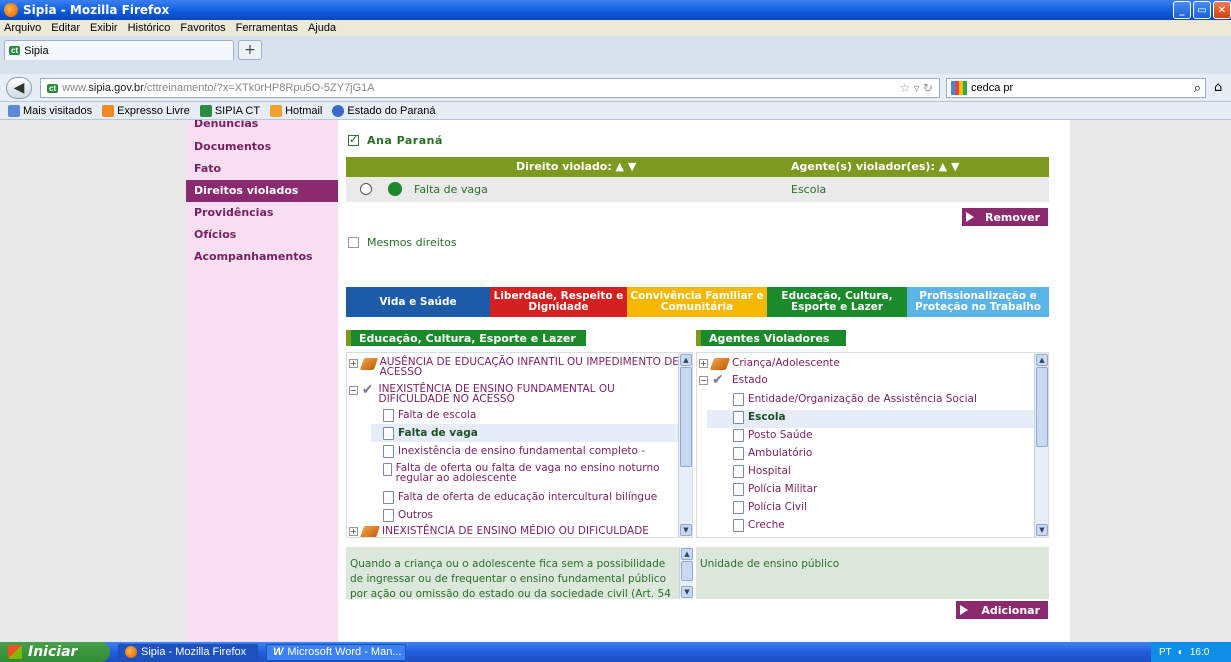  Describe the element at coordinates (50, 110) in the screenshot. I see `bookmark-mais-visitados: Mais visitados` at that location.